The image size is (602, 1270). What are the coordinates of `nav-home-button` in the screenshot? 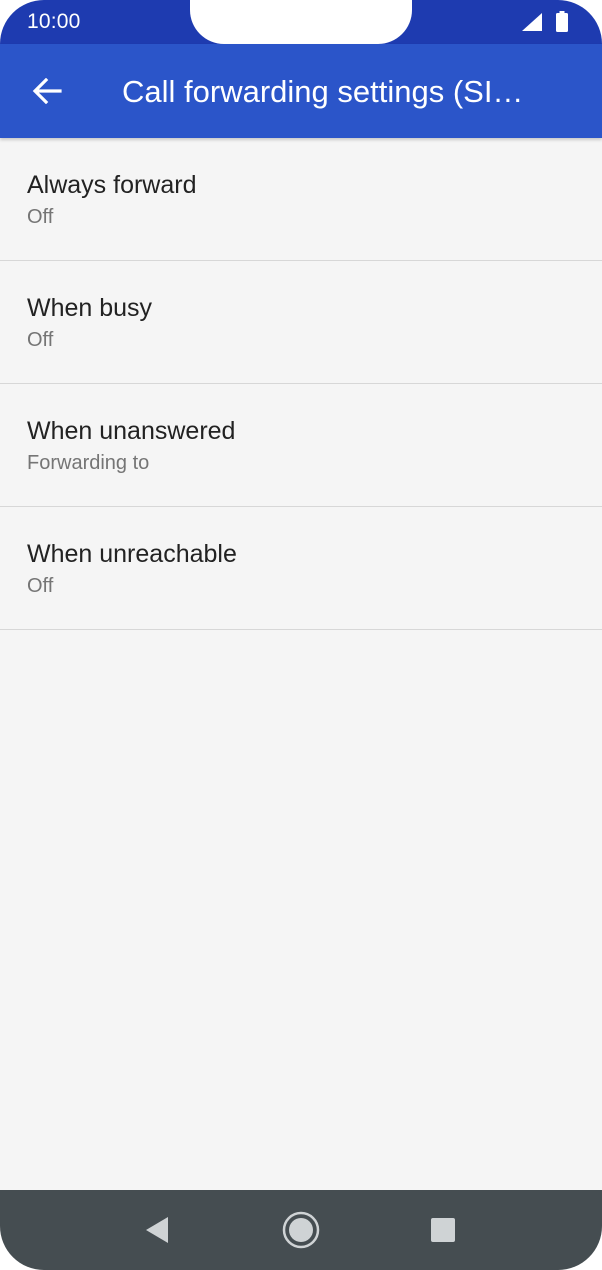 It's located at (301, 1230).